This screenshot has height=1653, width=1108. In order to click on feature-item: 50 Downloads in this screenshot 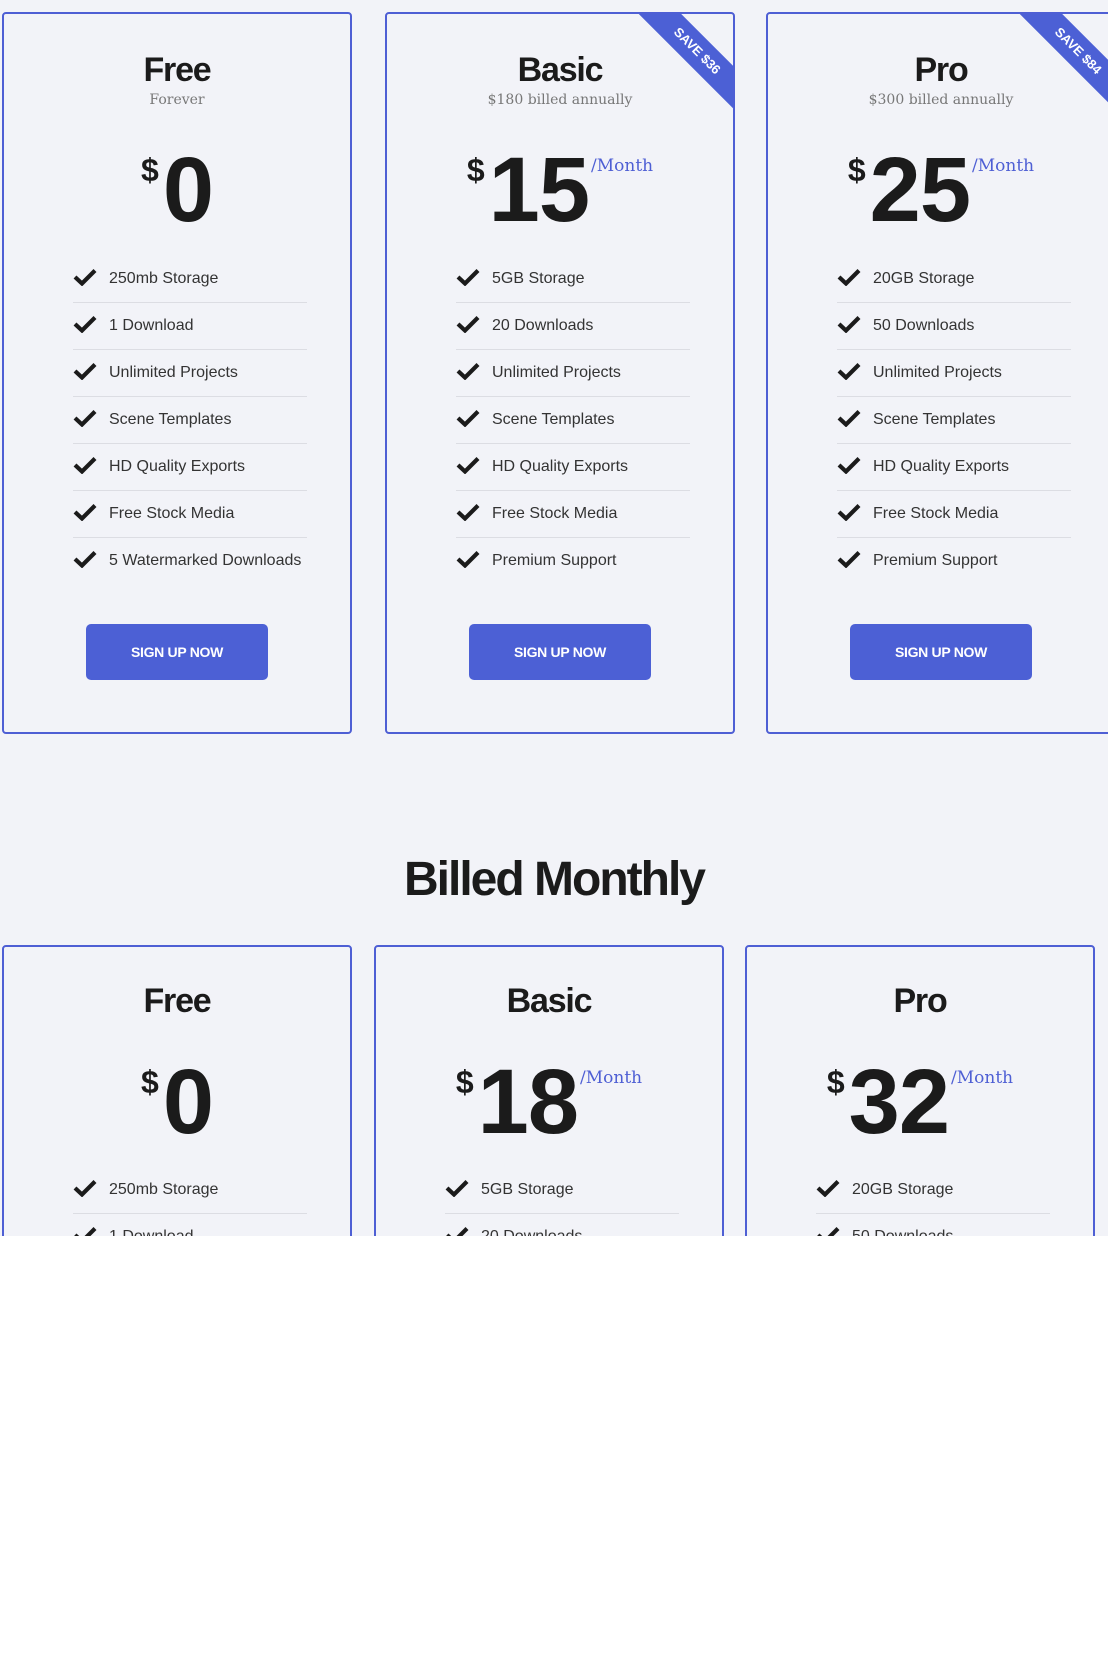, I will do `click(933, 1225)`.